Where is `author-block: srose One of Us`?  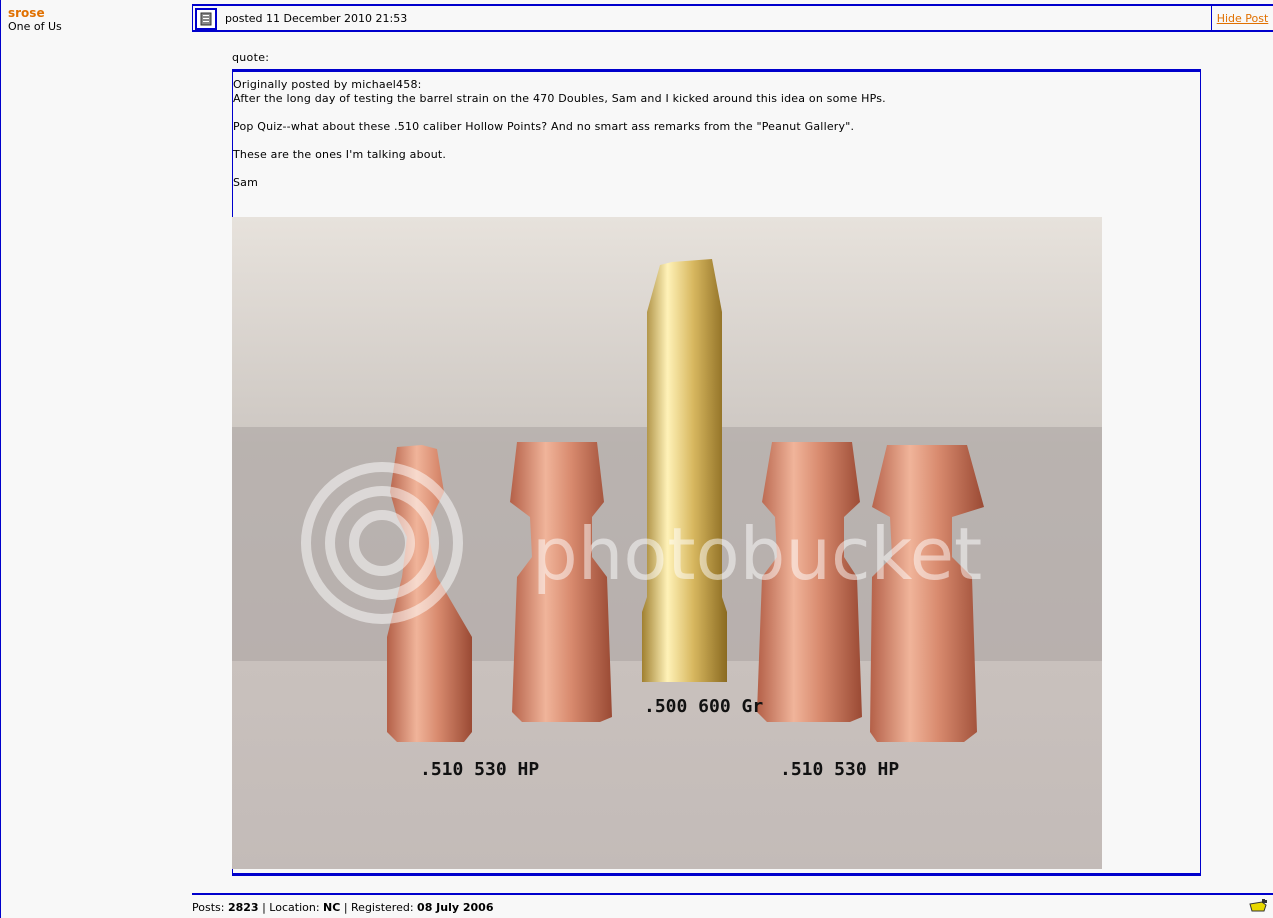 author-block: srose One of Us is located at coordinates (35, 20).